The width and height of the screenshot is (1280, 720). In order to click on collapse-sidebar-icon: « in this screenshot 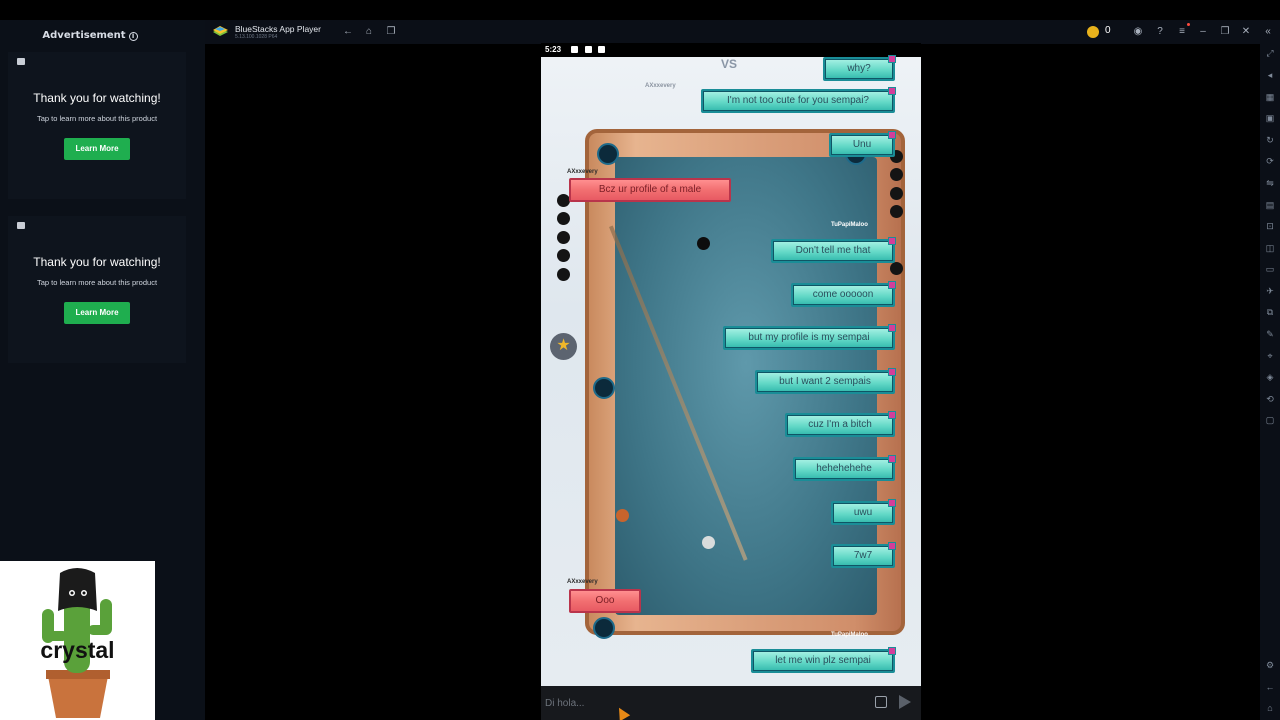, I will do `click(1268, 32)`.